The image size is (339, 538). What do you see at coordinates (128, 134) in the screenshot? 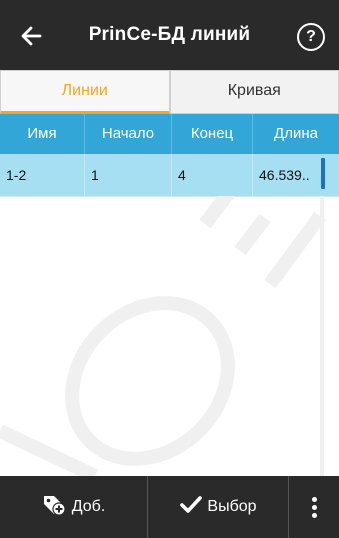
I see `column-header-start: Начало` at bounding box center [128, 134].